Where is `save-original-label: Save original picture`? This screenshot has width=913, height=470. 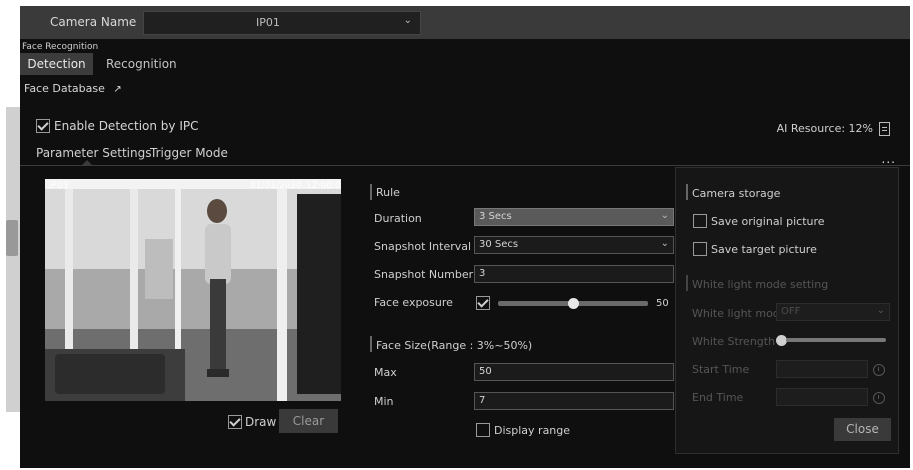 save-original-label: Save original picture is located at coordinates (768, 221).